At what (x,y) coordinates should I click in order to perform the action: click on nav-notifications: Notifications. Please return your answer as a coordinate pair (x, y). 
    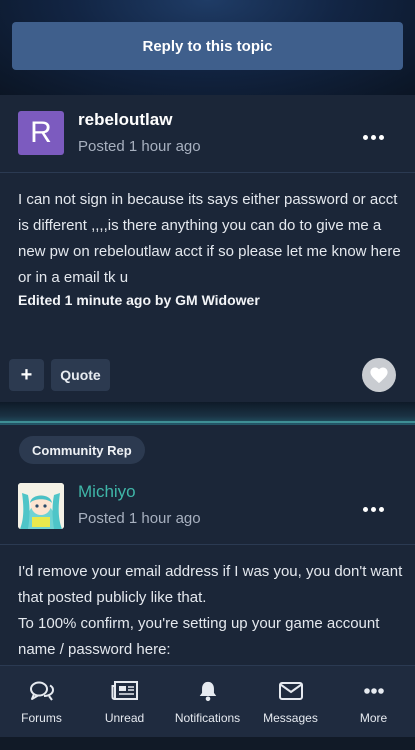
    Looking at the image, I should click on (207, 701).